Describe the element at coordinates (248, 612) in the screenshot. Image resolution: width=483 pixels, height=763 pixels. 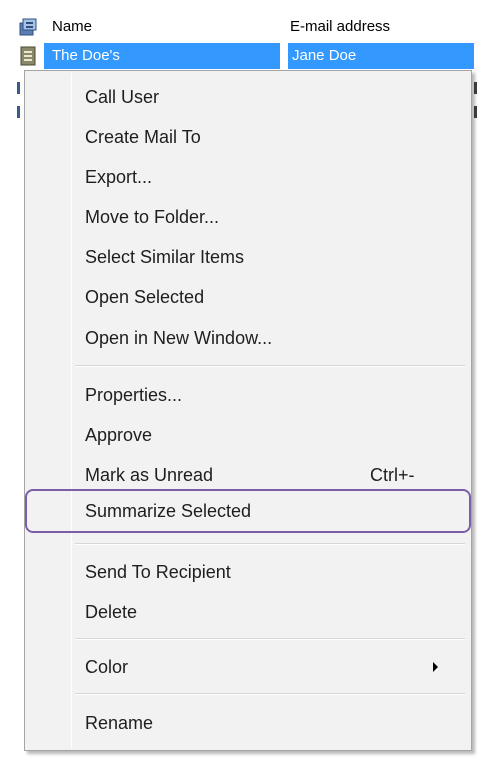
I see `menu-item-delete: Delete` at that location.